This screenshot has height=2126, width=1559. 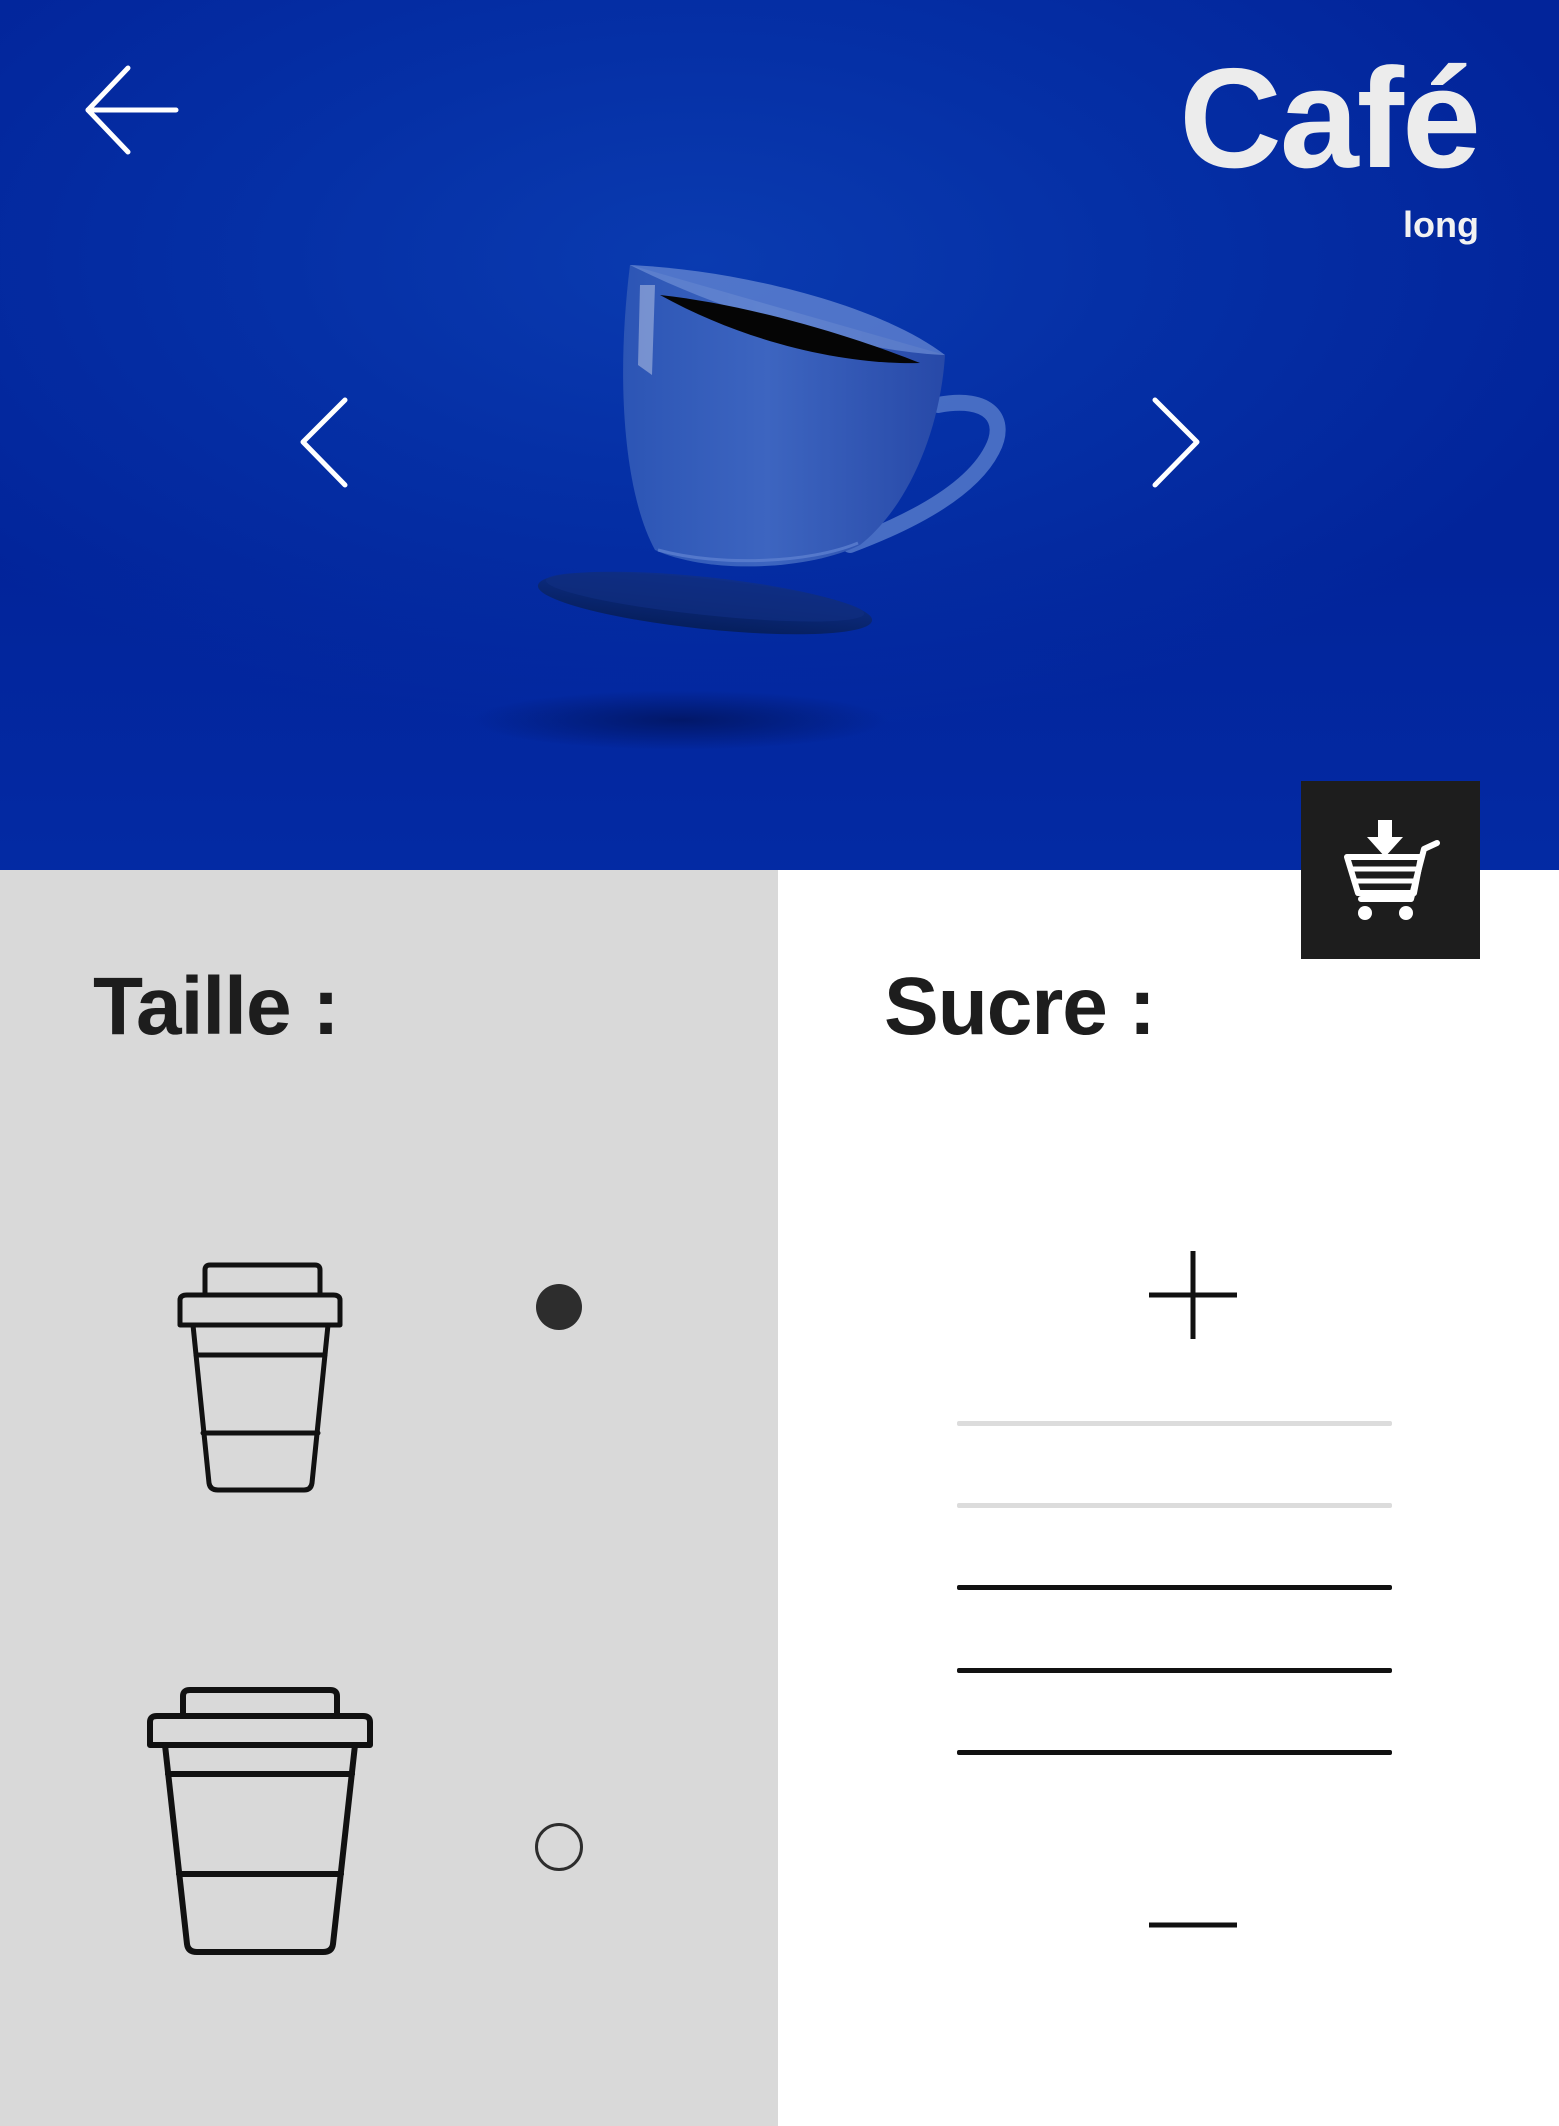 What do you see at coordinates (1193, 1295) in the screenshot?
I see `plus-icon` at bounding box center [1193, 1295].